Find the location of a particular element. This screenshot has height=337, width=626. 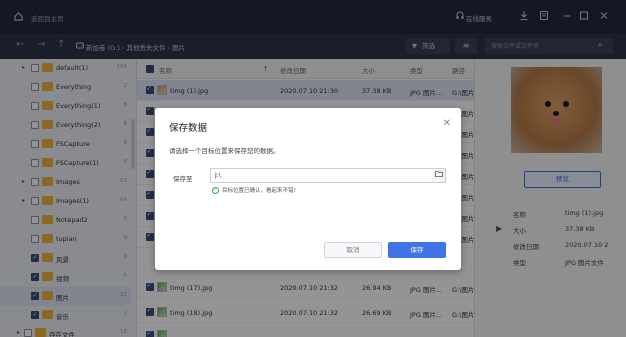

dialog-title: 保存数据 is located at coordinates (188, 128).